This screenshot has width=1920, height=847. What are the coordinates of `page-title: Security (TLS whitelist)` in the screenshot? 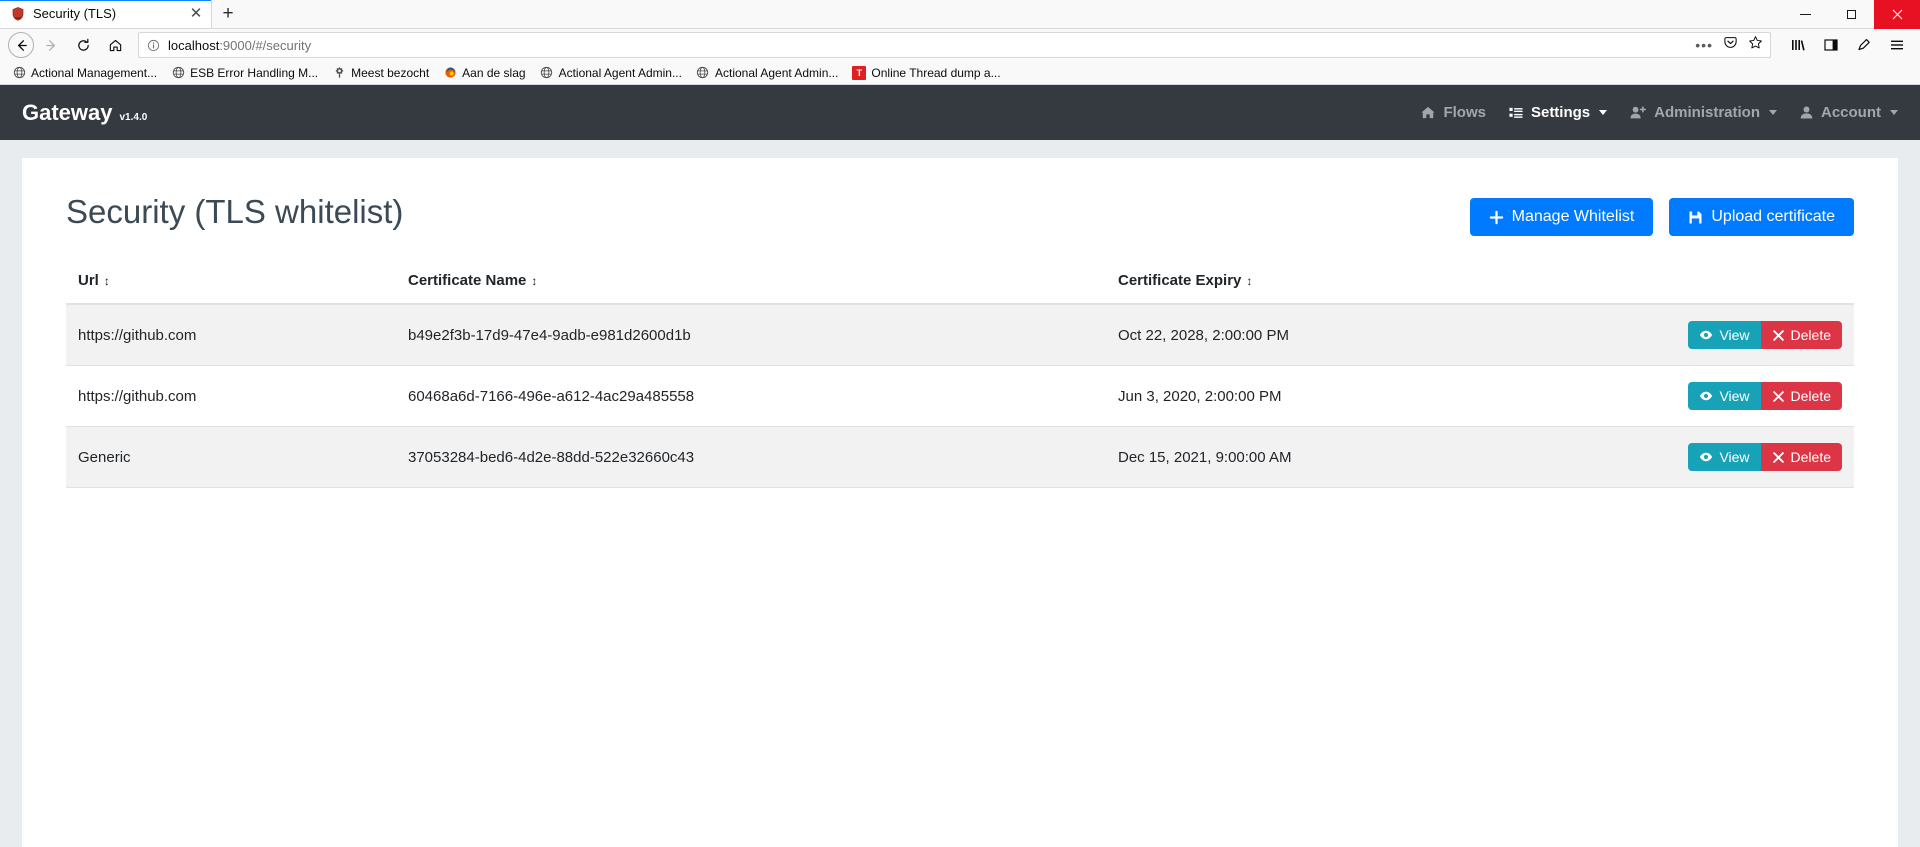 It's located at (235, 211).